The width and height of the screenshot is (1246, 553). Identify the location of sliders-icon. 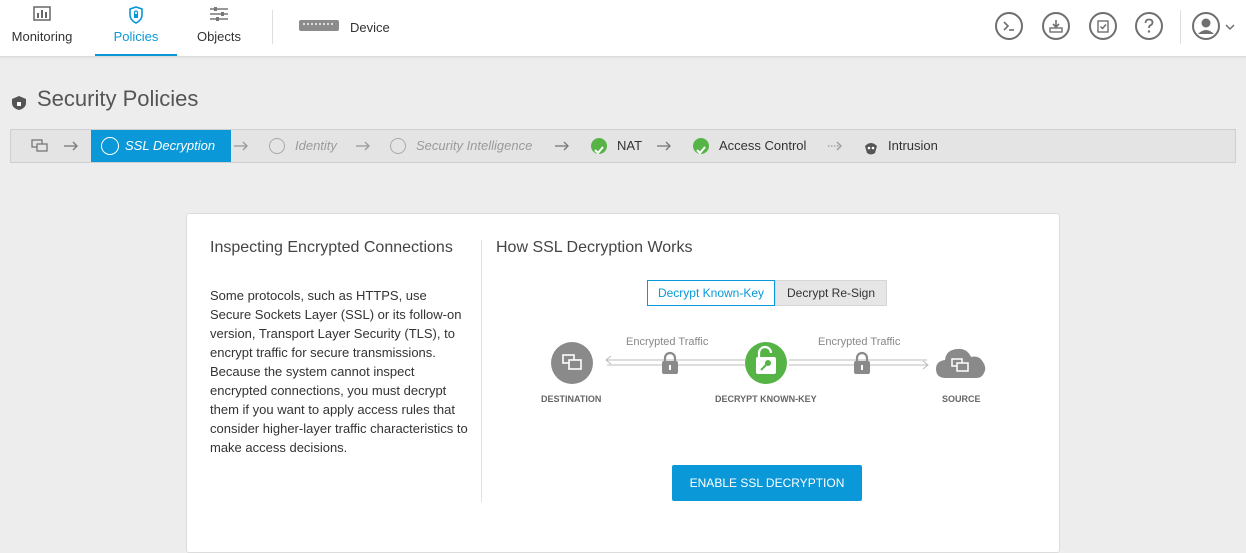
(219, 15).